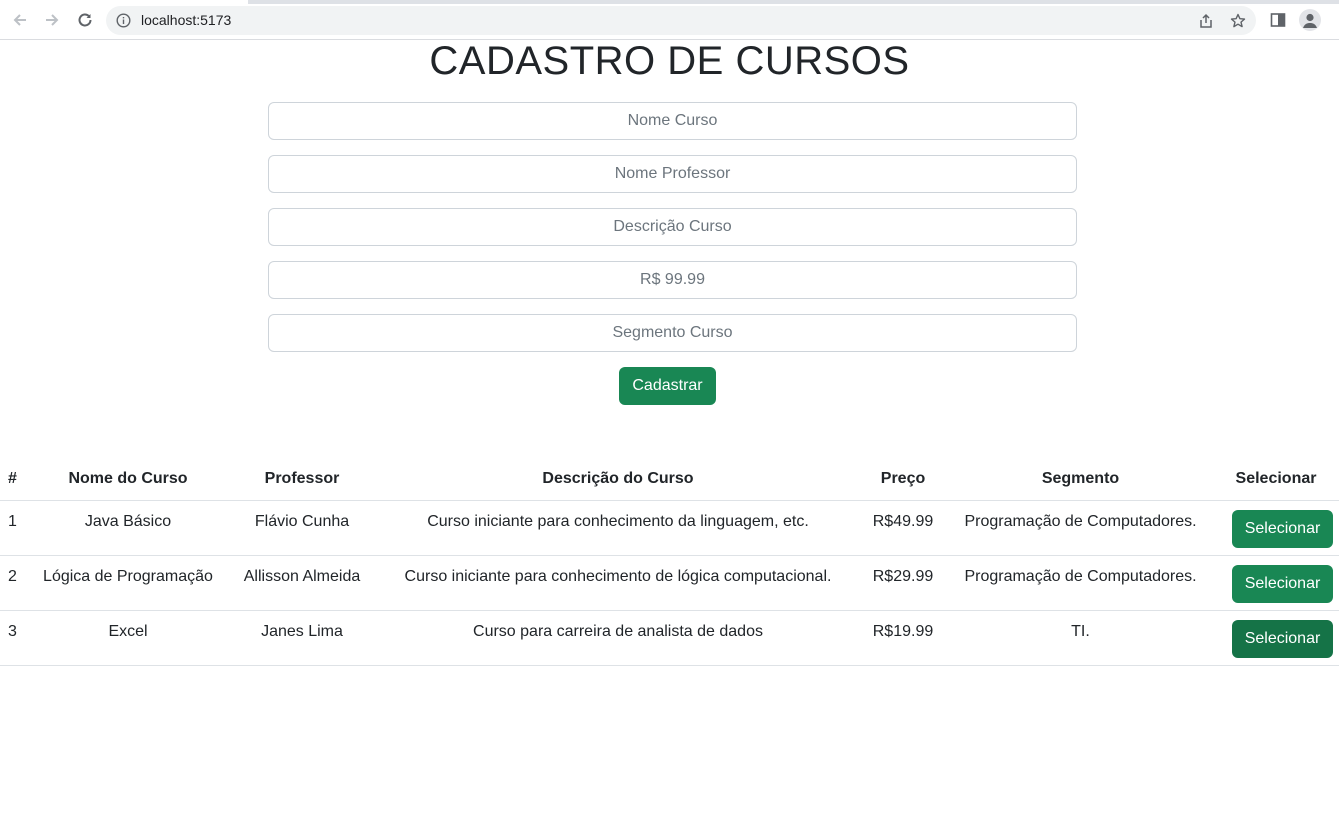 The width and height of the screenshot is (1339, 833). I want to click on forward-icon, so click(52, 20).